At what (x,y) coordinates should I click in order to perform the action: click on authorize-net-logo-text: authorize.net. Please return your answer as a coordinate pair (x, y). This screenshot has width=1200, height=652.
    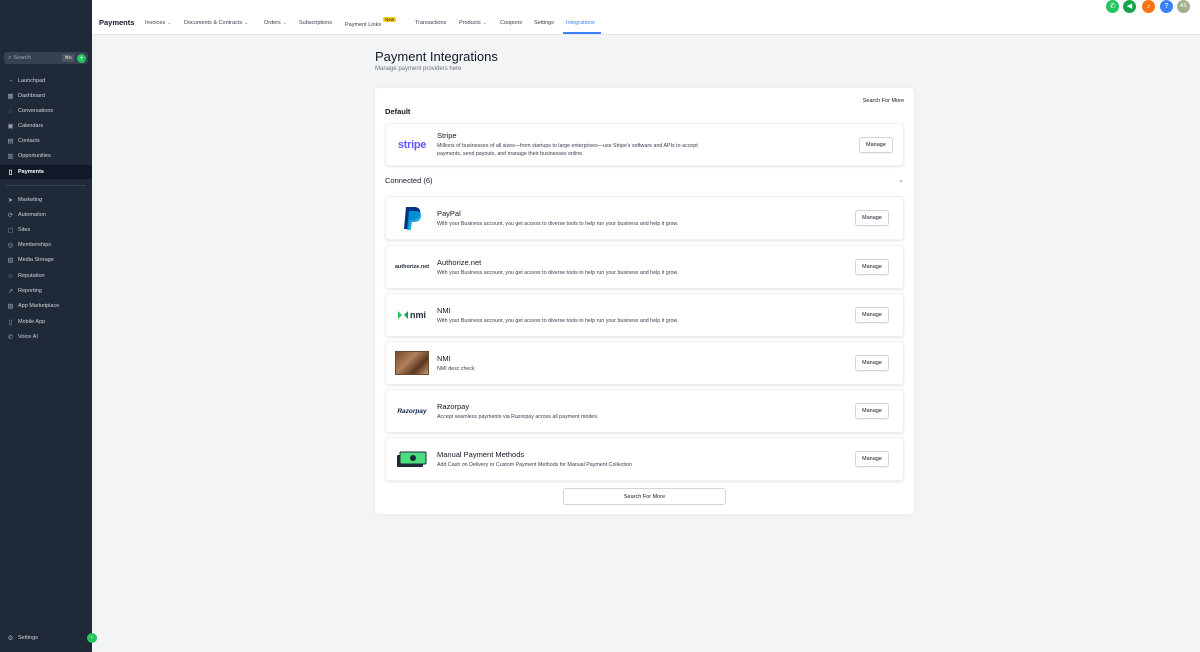
    Looking at the image, I should click on (412, 267).